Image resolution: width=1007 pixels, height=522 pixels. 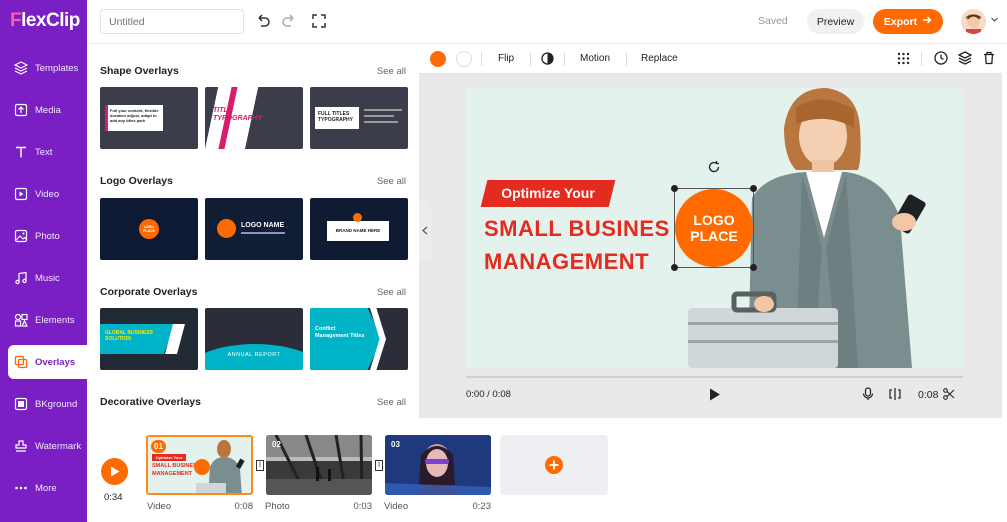 I want to click on sidebar-item-templates: Templates, so click(x=43, y=68).